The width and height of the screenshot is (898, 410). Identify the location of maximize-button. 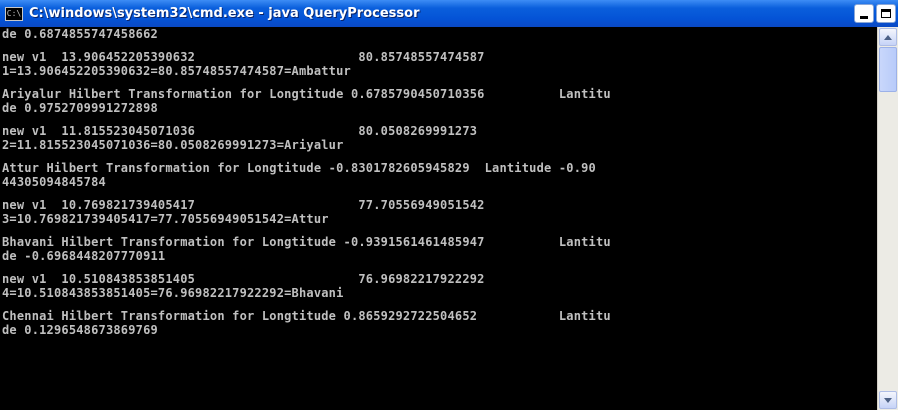
(886, 13).